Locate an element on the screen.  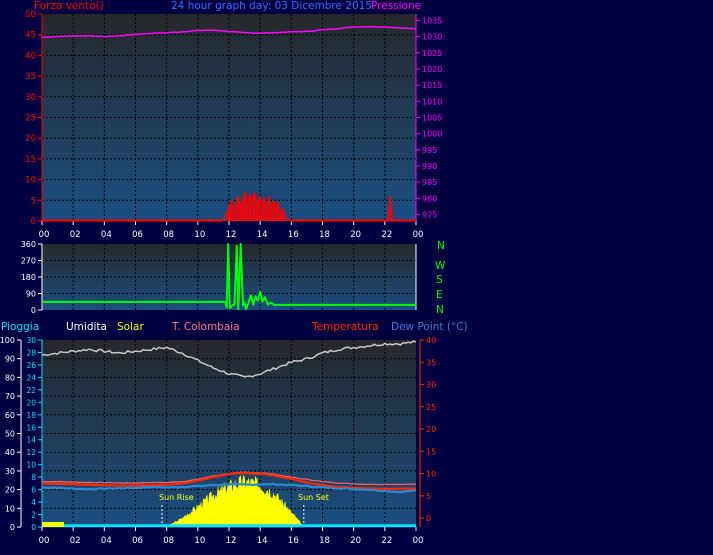
pressure-axis-label: 985 is located at coordinates (429, 182).